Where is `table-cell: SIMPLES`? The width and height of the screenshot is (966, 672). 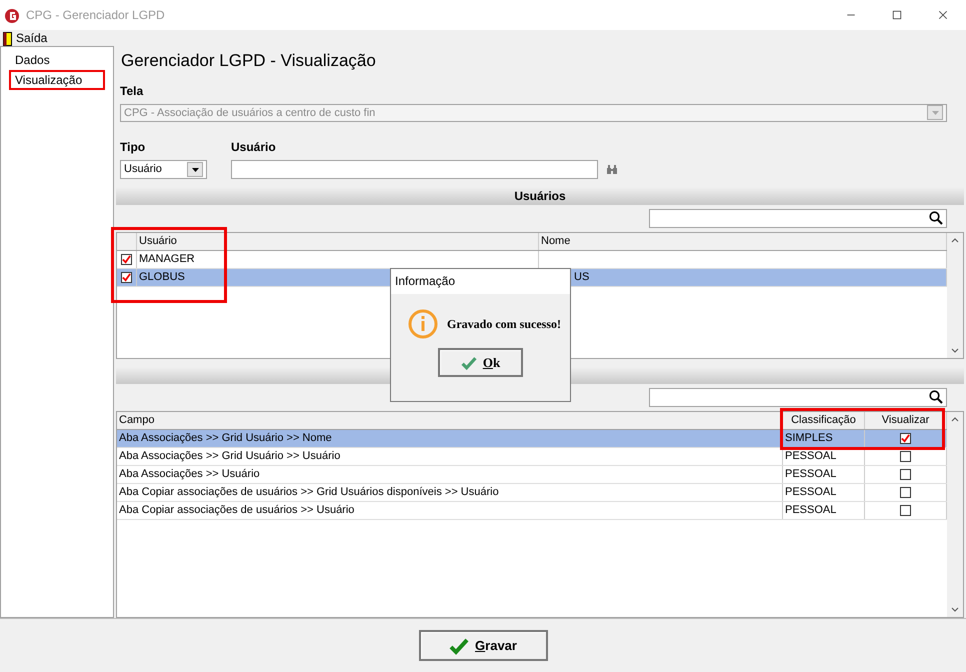
table-cell: SIMPLES is located at coordinates (824, 439).